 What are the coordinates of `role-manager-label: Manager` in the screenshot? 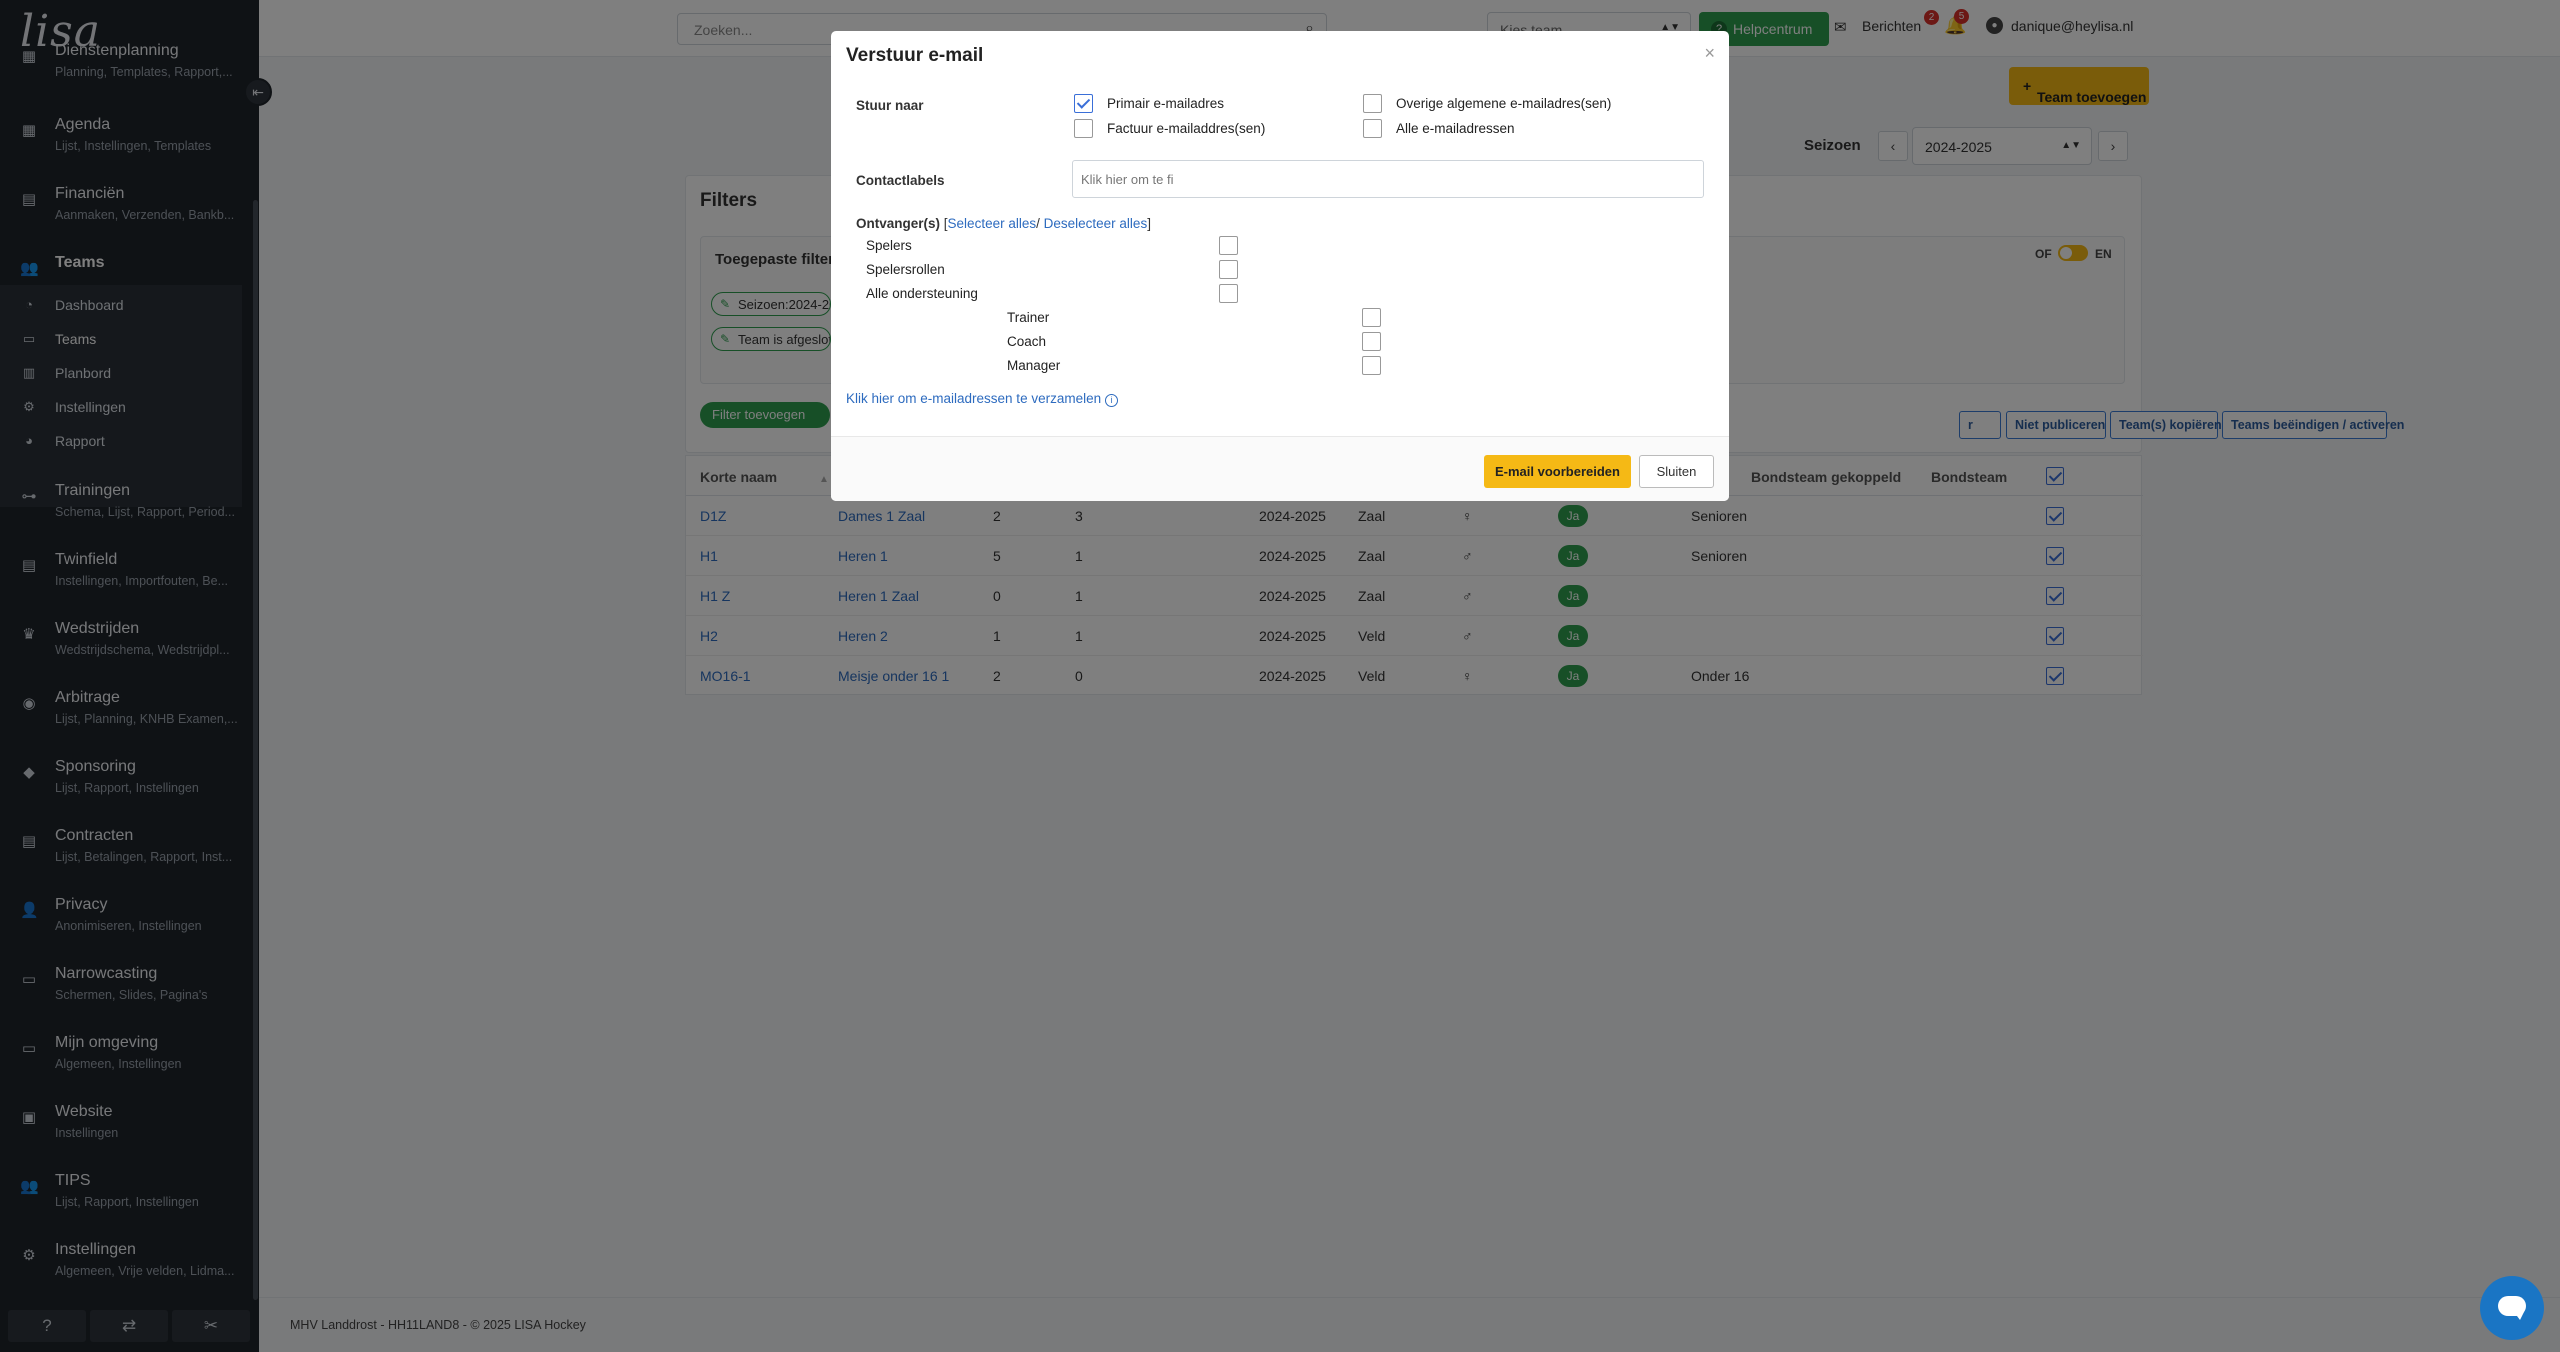 It's located at (1034, 365).